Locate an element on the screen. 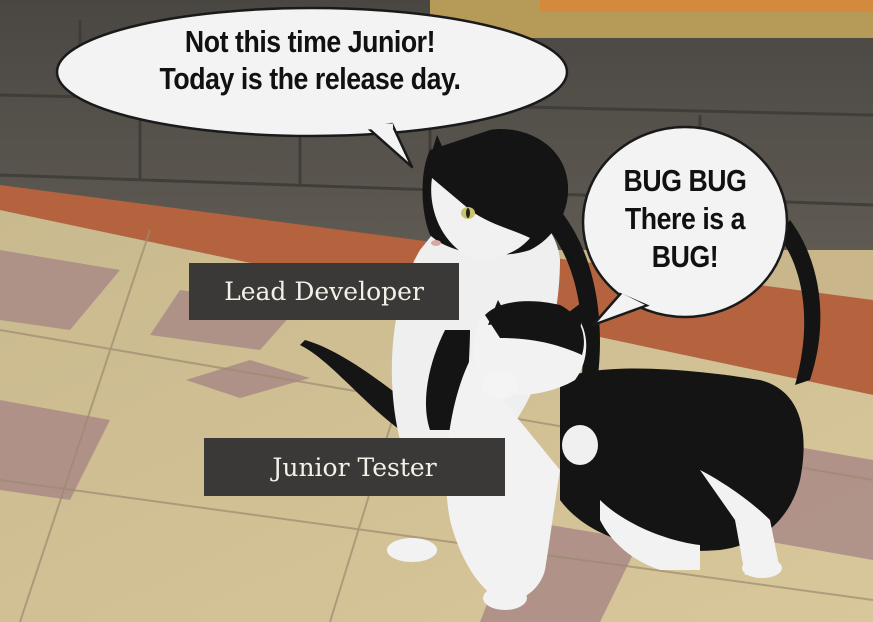 Image resolution: width=873 pixels, height=622 pixels. junior-speech-line-3: BUG! is located at coordinates (685, 256).